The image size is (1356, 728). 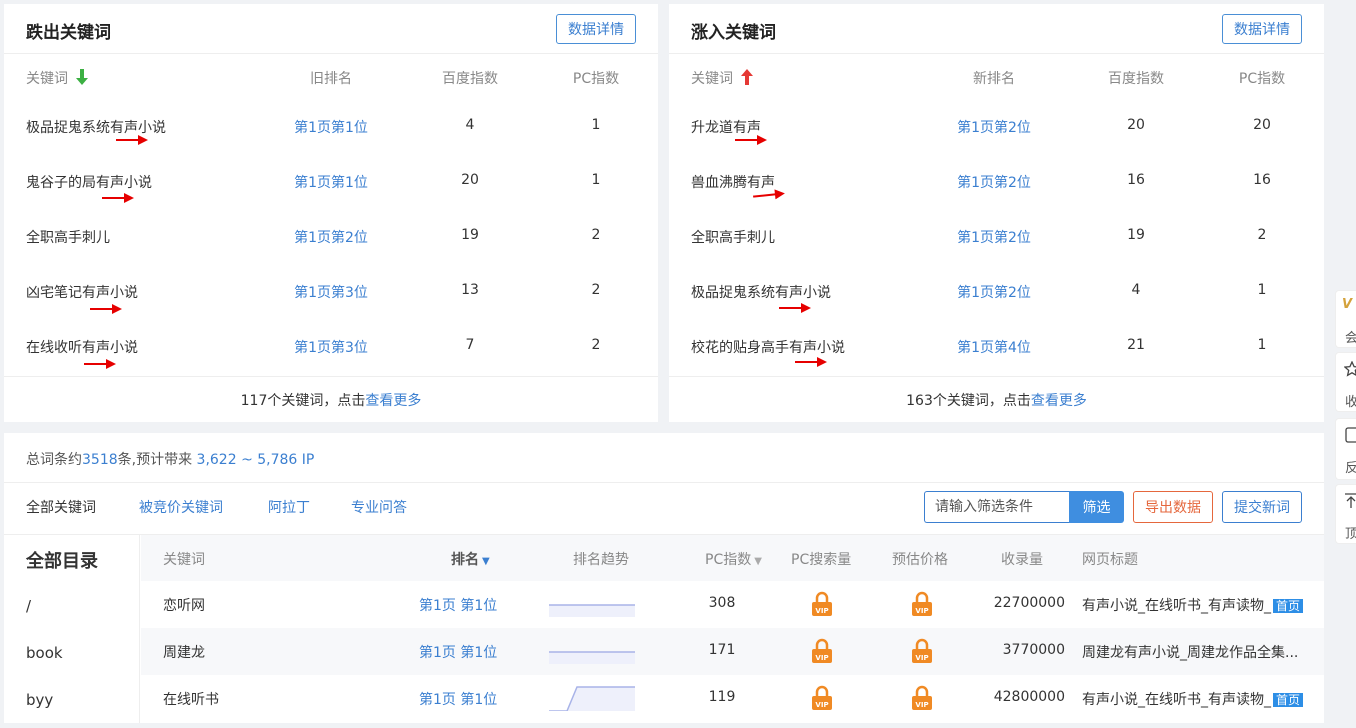 I want to click on tab-all-keywords: 全部关键词, so click(x=61, y=507).